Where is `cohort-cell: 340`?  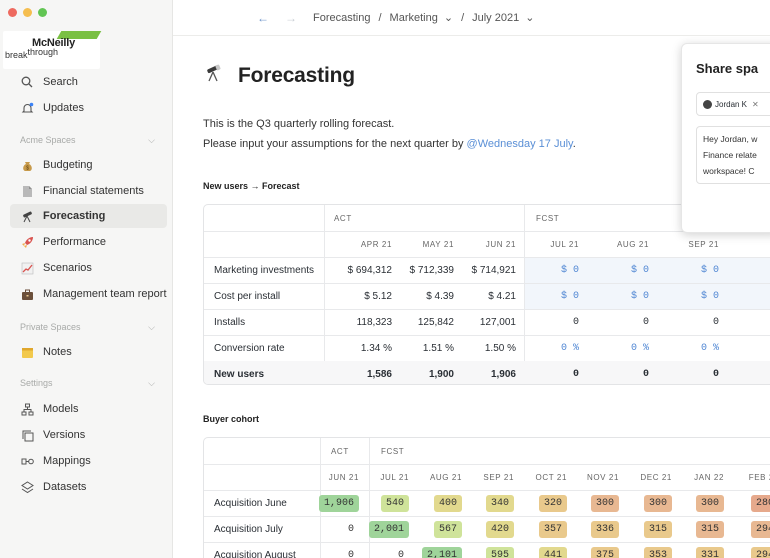
cohort-cell: 340 is located at coordinates (484, 503).